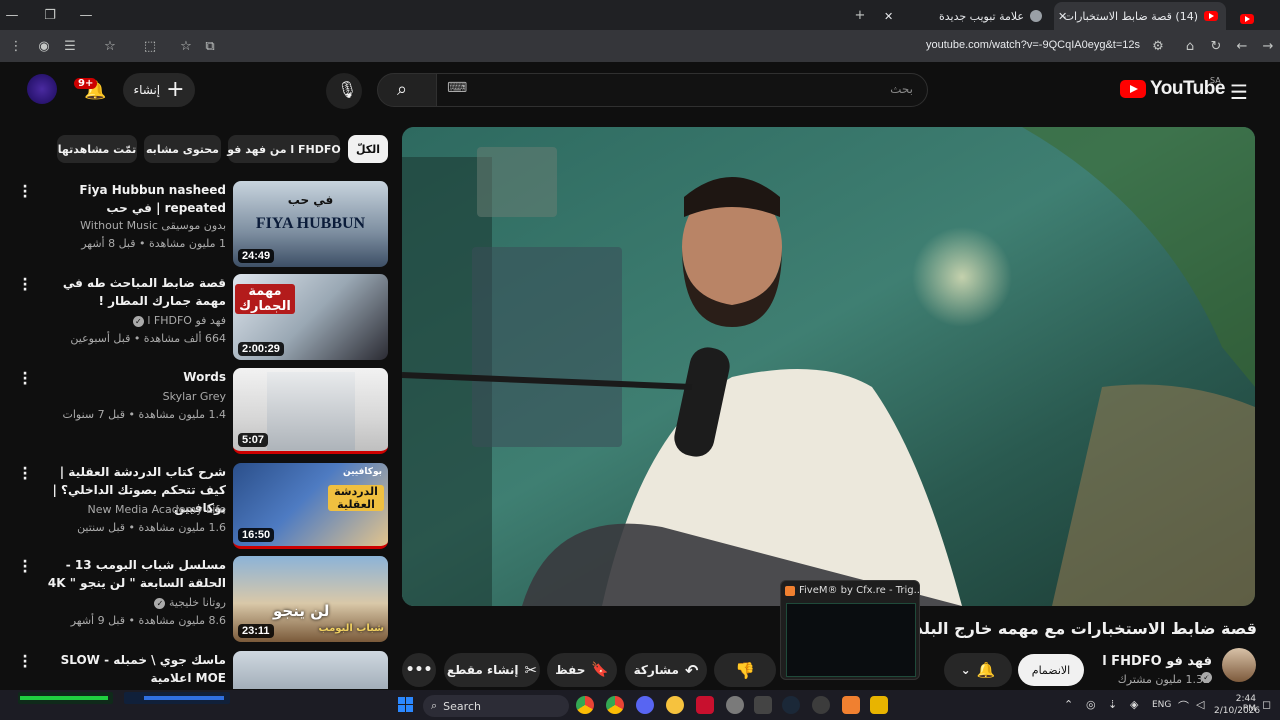 The image size is (1280, 720). What do you see at coordinates (1158, 46) in the screenshot?
I see `site-settings-icon: ⚙` at bounding box center [1158, 46].